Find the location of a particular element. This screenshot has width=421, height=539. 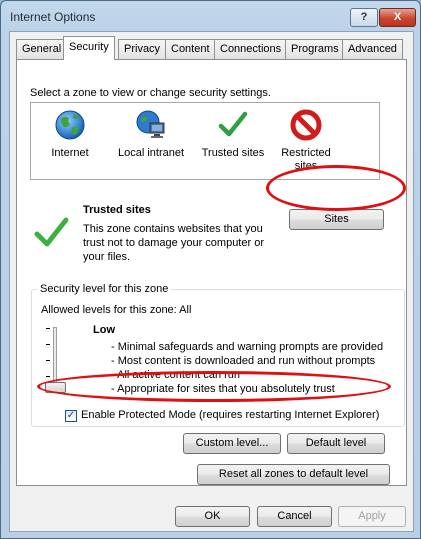

globe-icon is located at coordinates (70, 125).